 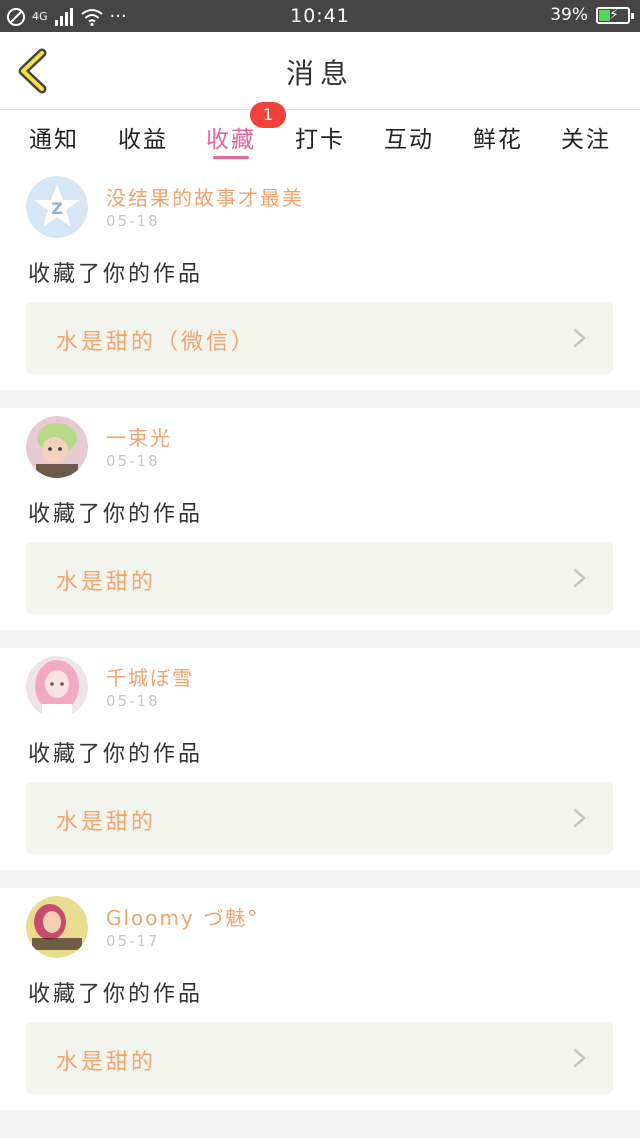 I want to click on clock: 10:41, so click(x=320, y=16).